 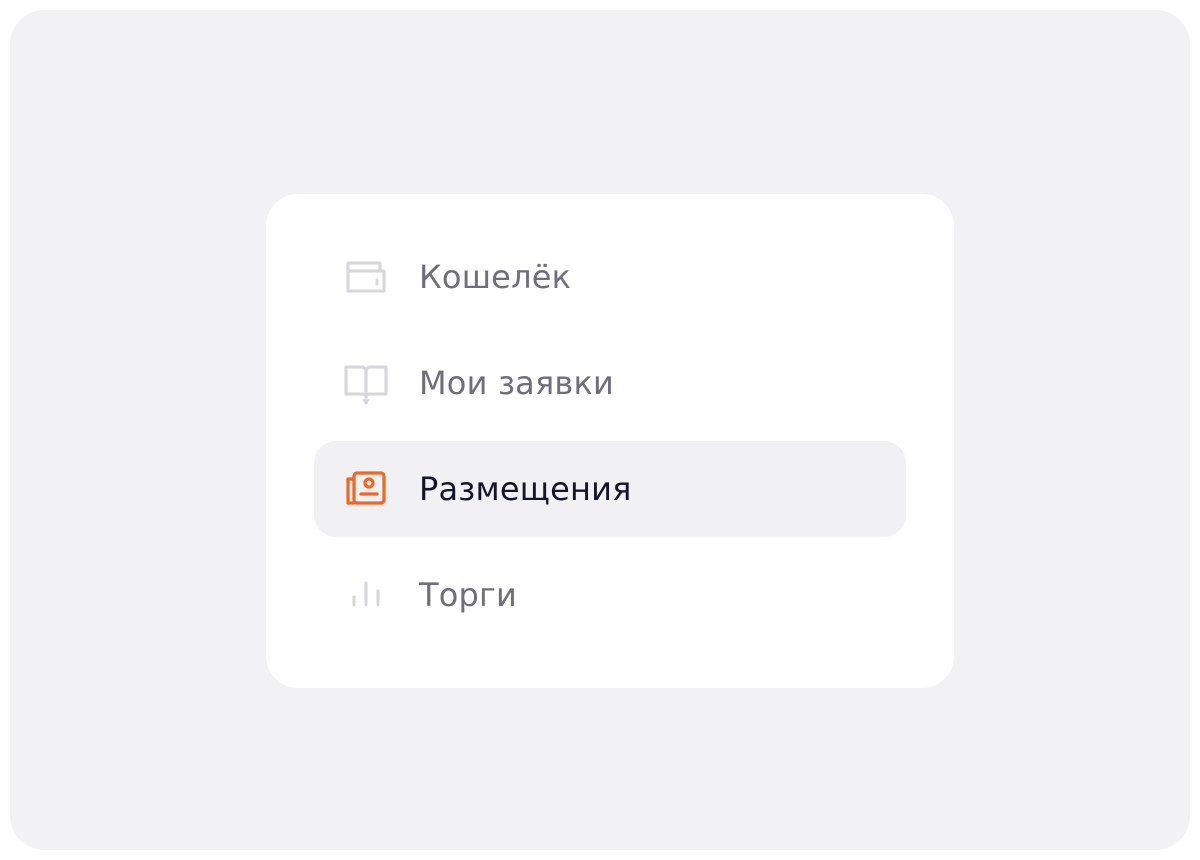 I want to click on menu-item-my-requests: Мои заявки, so click(x=610, y=383).